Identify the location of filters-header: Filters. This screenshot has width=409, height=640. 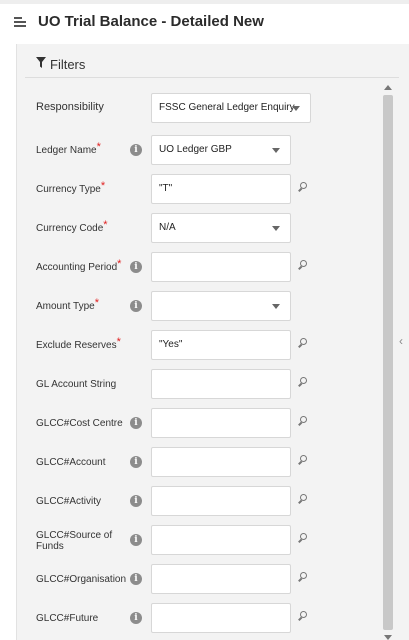
(212, 64).